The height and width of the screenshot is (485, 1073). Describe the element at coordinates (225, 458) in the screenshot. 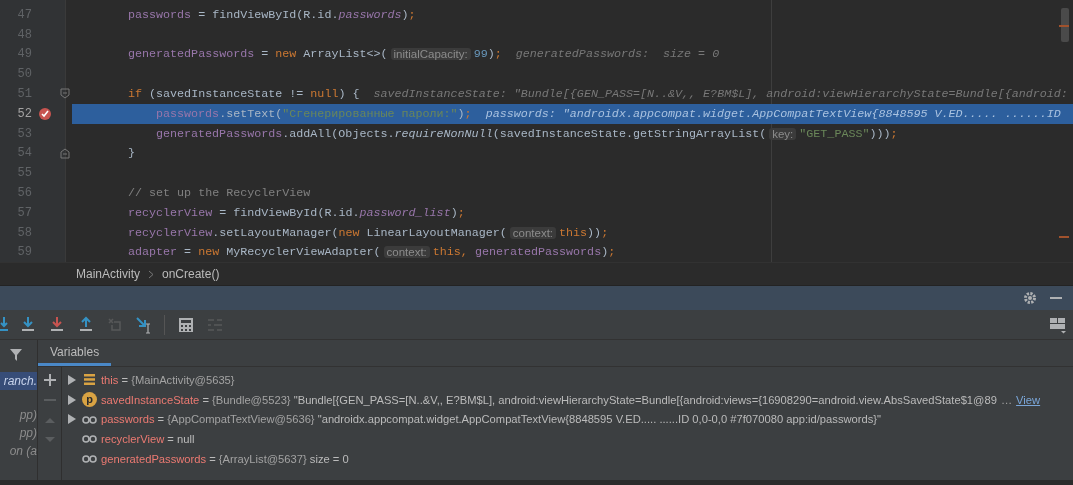

I see `variable-entry: generatedPasswords = {ArrayList@5637} size = 0` at that location.